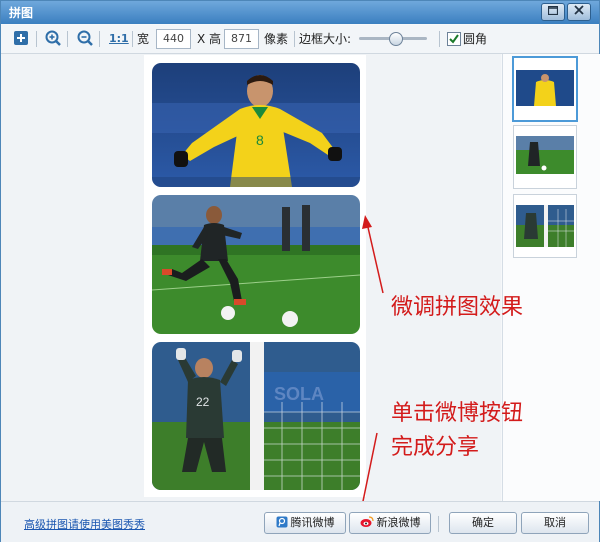 This screenshot has height=543, width=600. What do you see at coordinates (435, 447) in the screenshot?
I see `annotation-share-line2: 完成分享` at bounding box center [435, 447].